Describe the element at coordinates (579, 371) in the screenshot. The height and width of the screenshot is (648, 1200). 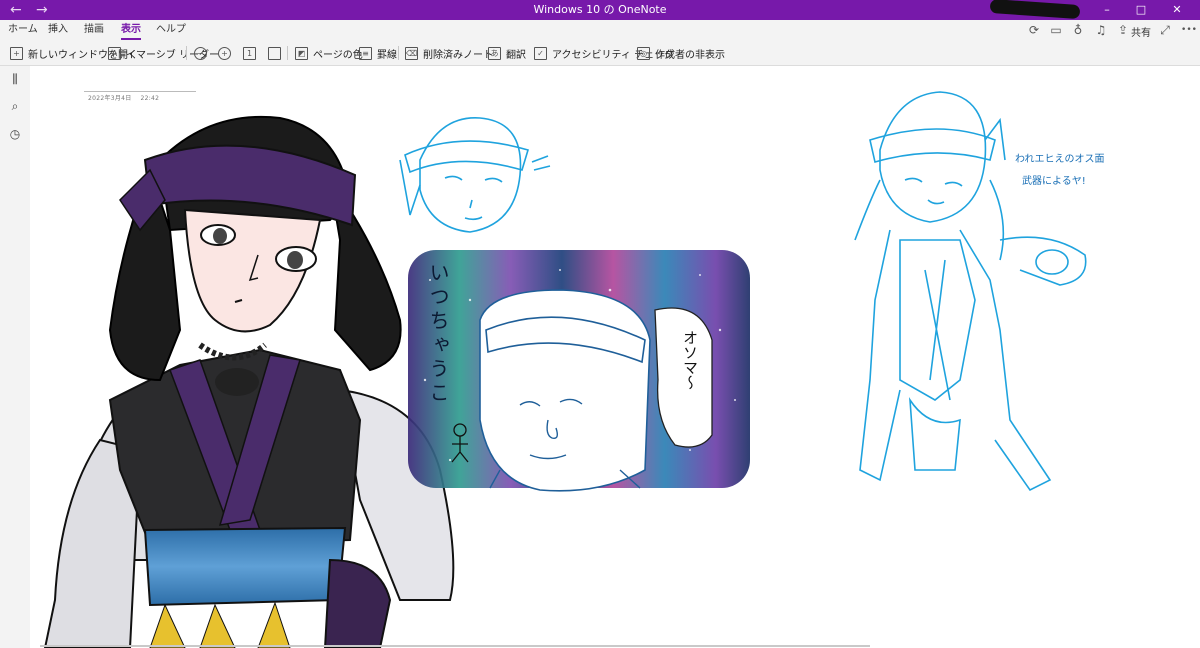
I see `aurora-panel: オソマ〜 いつちゃうこ` at that location.